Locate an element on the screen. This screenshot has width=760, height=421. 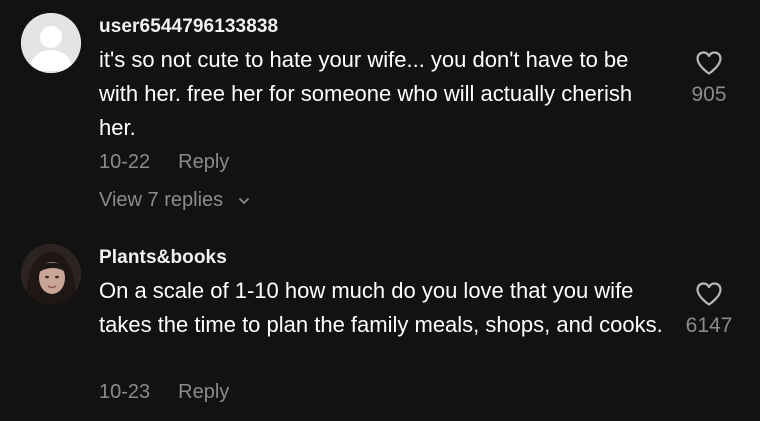
comment-date: 10-22 is located at coordinates (125, 162).